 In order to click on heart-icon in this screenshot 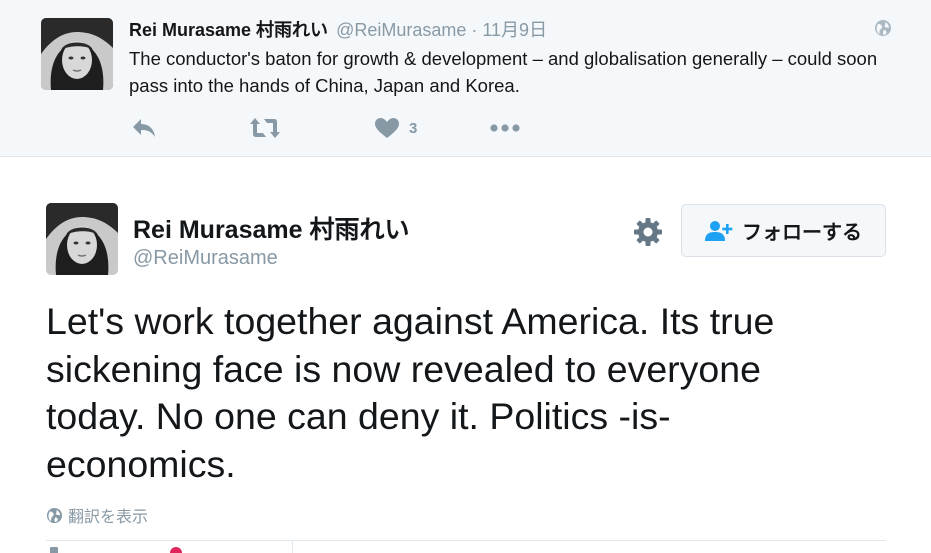, I will do `click(387, 128)`.